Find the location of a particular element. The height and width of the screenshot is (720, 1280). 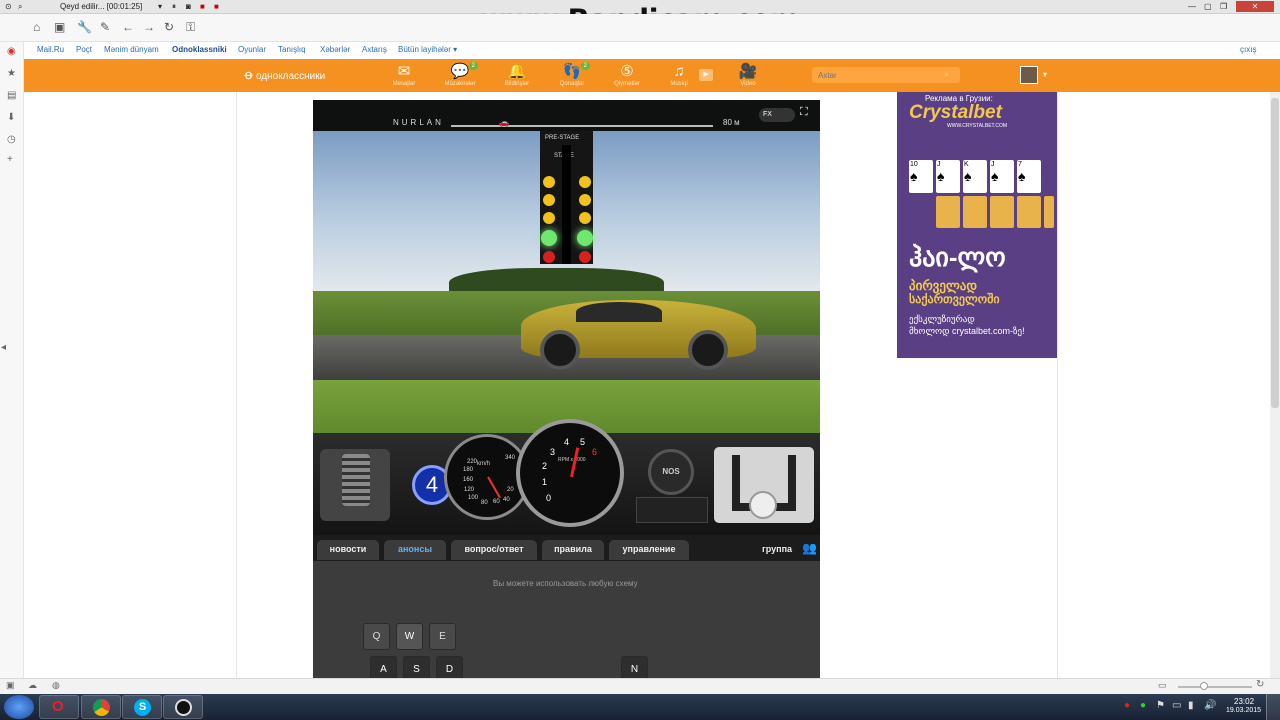

nav-video: 🎥 Video is located at coordinates (748, 75).